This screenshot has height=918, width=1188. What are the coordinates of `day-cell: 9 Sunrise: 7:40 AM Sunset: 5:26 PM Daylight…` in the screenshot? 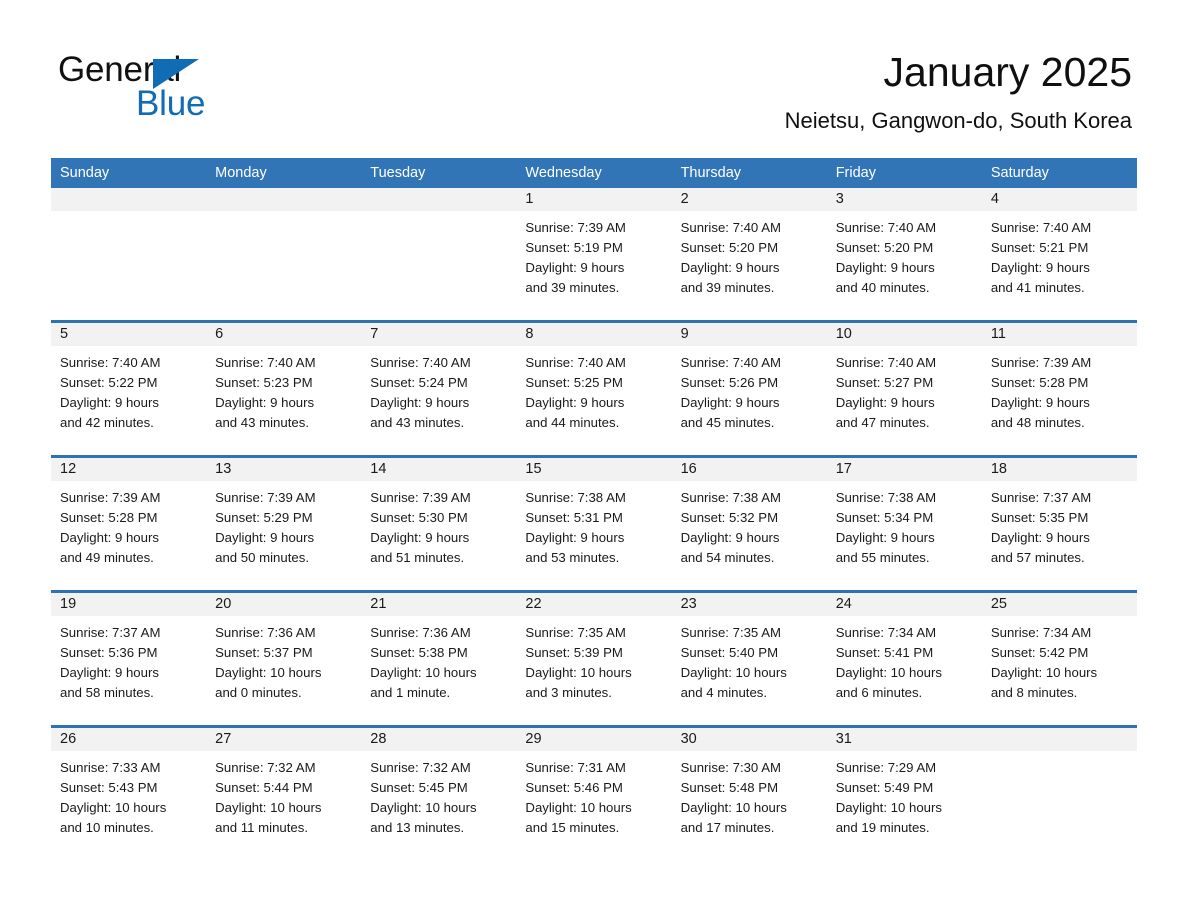 It's located at (749, 389).